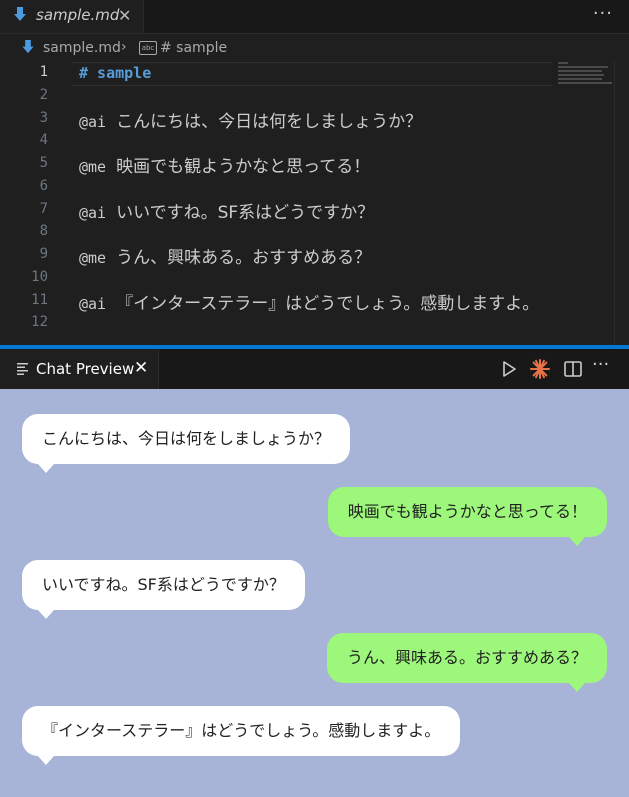 This screenshot has width=629, height=797. Describe the element at coordinates (85, 369) in the screenshot. I see `tab-label: Chat Preview` at that location.